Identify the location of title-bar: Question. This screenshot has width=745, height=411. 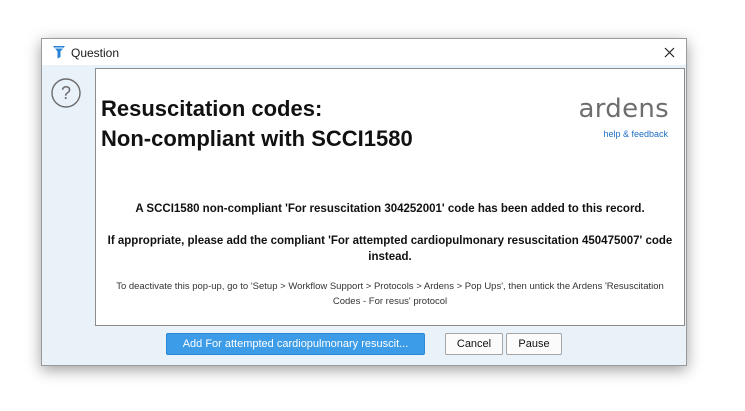
(364, 52).